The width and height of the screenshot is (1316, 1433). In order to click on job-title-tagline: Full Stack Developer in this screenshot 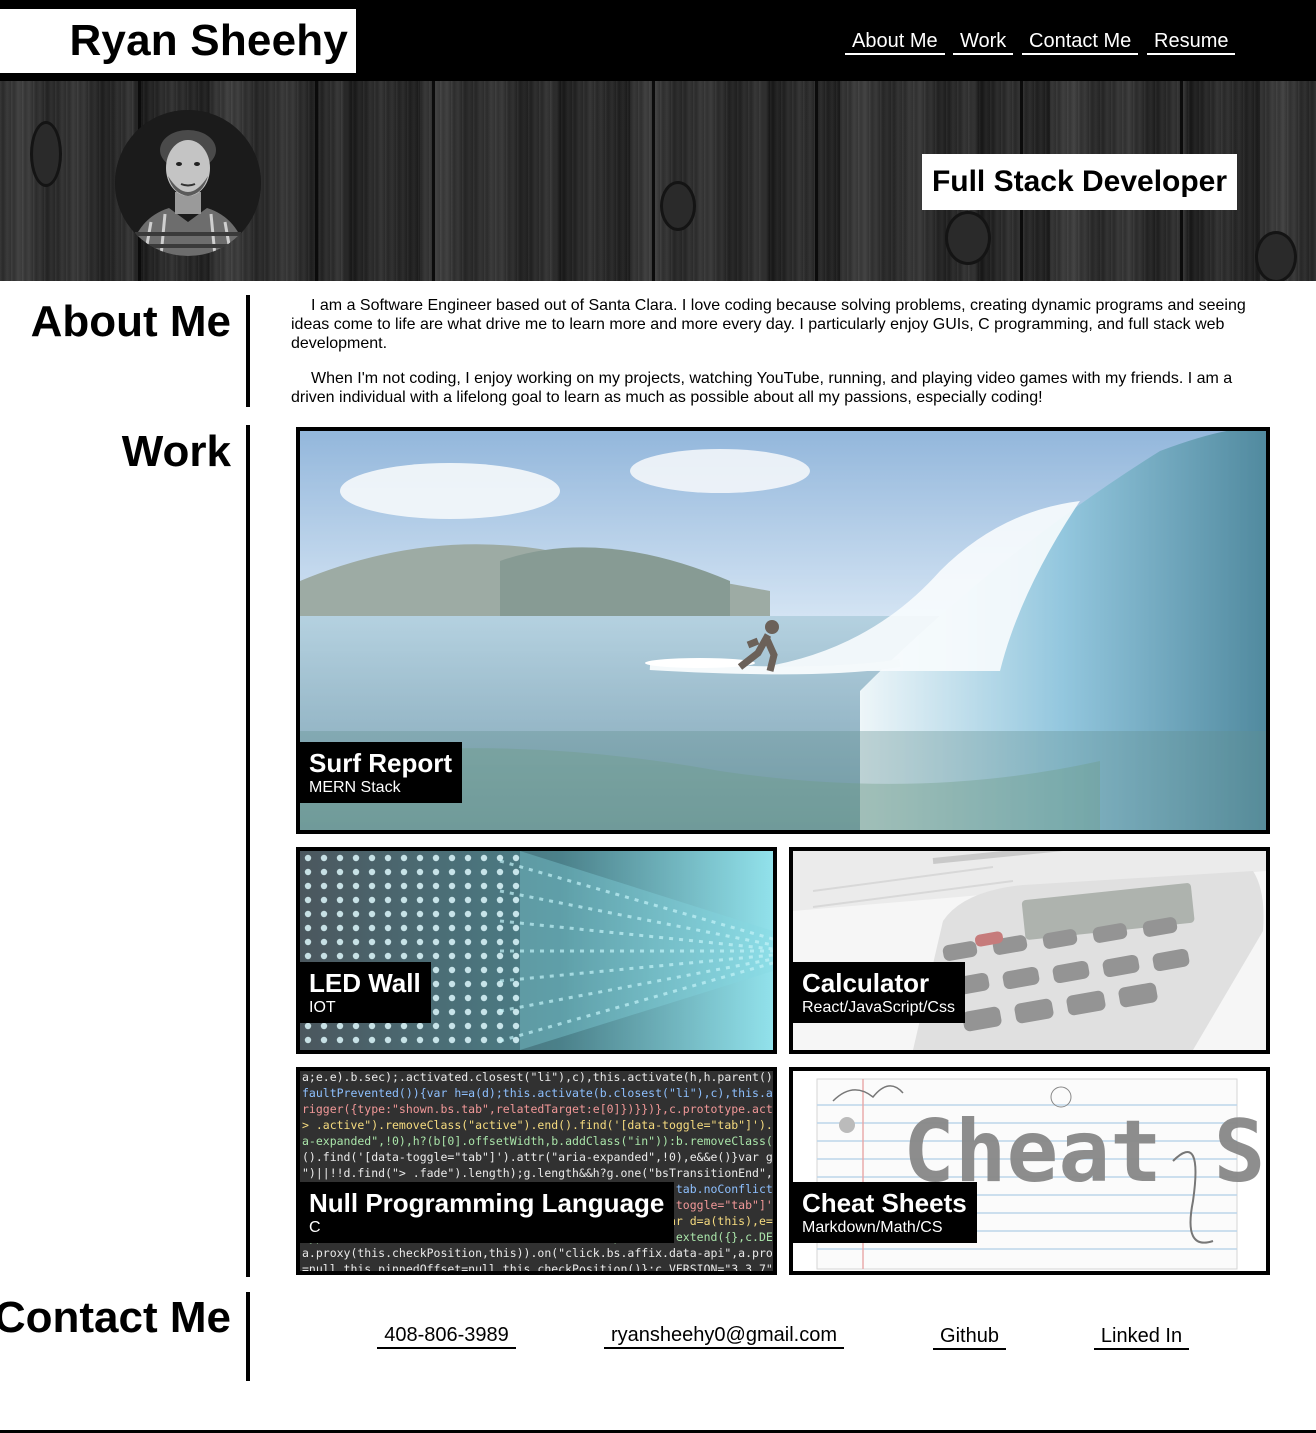, I will do `click(1079, 182)`.